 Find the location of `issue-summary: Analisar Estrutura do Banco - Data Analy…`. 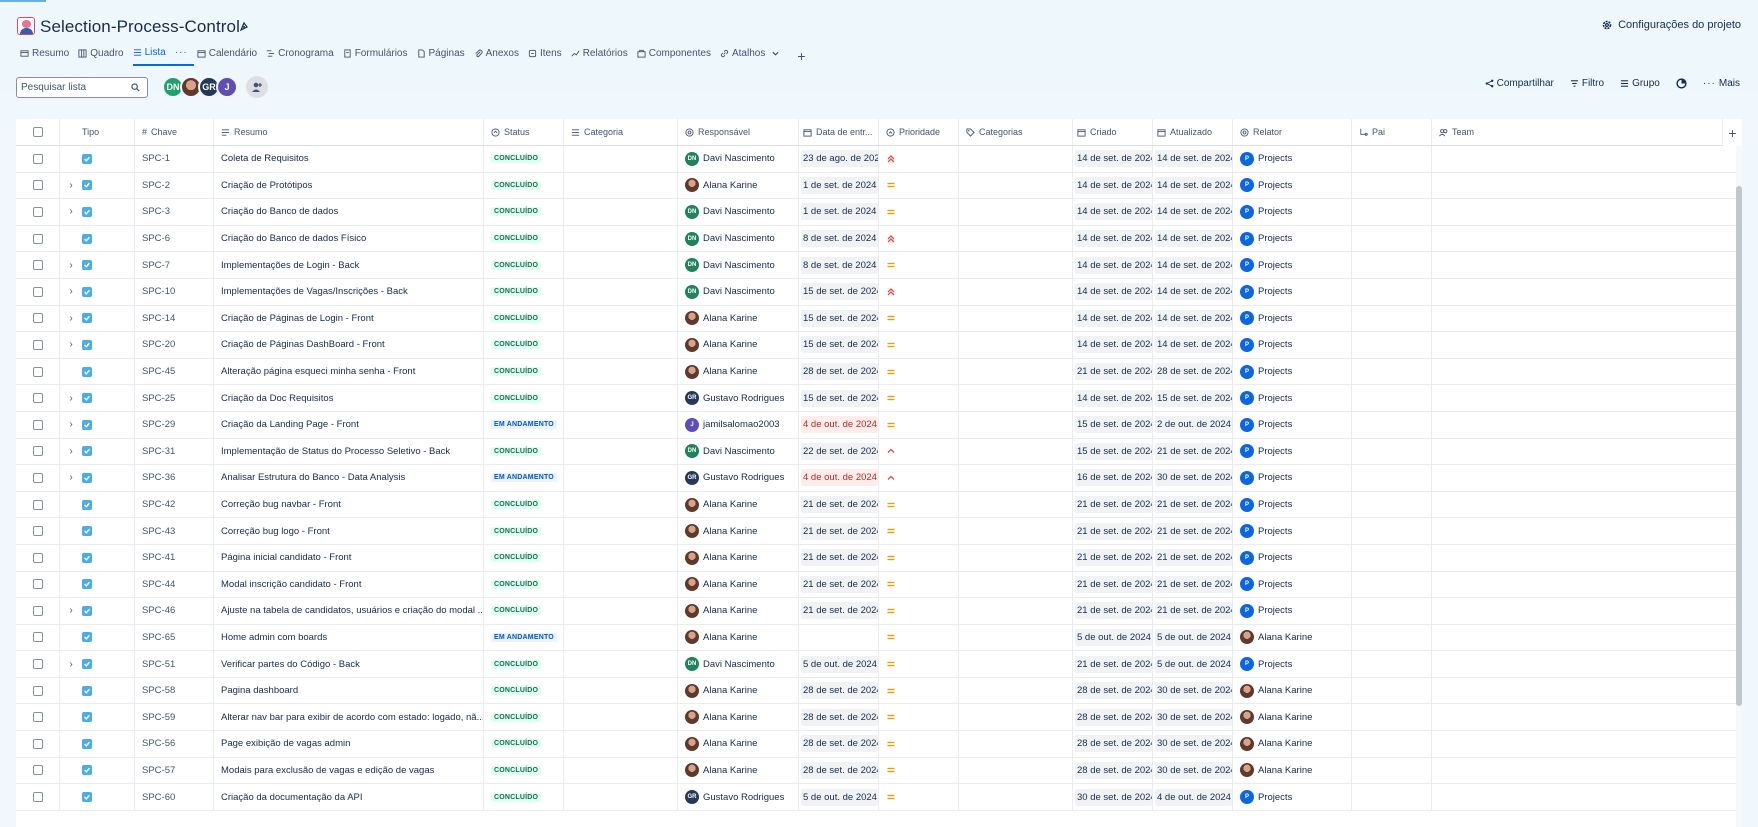

issue-summary: Analisar Estrutura do Banco - Data Analy… is located at coordinates (349, 478).